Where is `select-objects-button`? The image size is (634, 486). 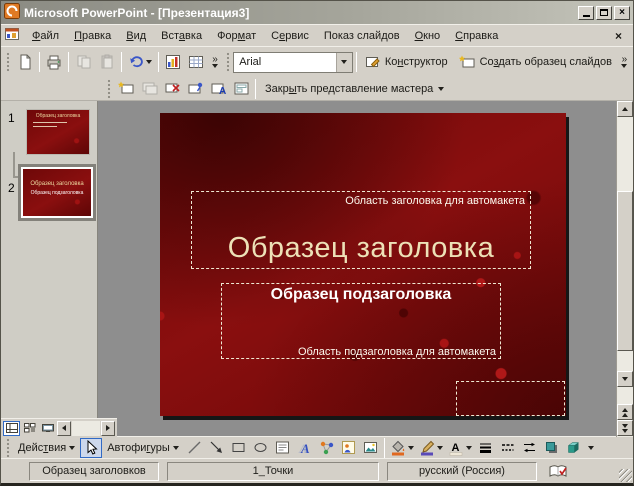 select-objects-button is located at coordinates (91, 447).